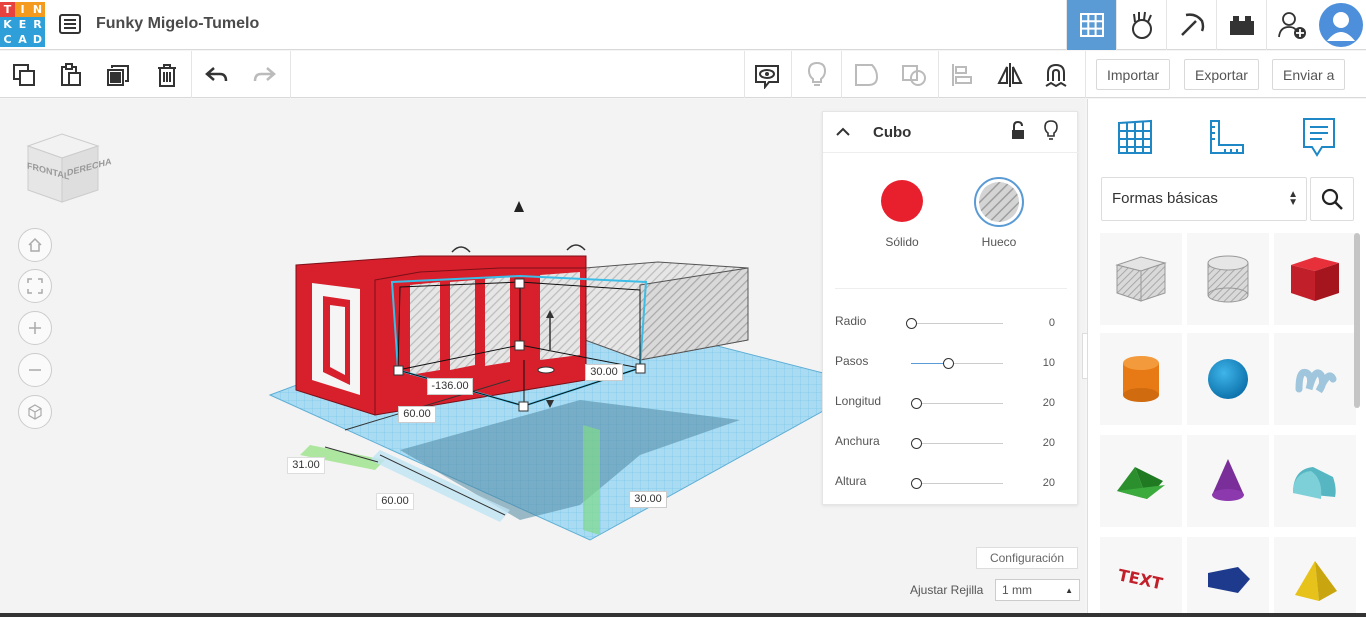 The height and width of the screenshot is (617, 1366). What do you see at coordinates (852, 361) in the screenshot?
I see `property-label: Pasos` at bounding box center [852, 361].